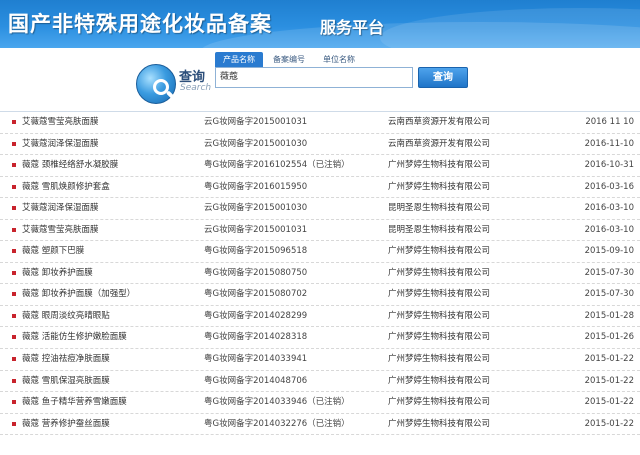 This screenshot has height=455, width=640. What do you see at coordinates (256, 251) in the screenshot?
I see `record-number: 粤G妆网备字2015096518` at bounding box center [256, 251].